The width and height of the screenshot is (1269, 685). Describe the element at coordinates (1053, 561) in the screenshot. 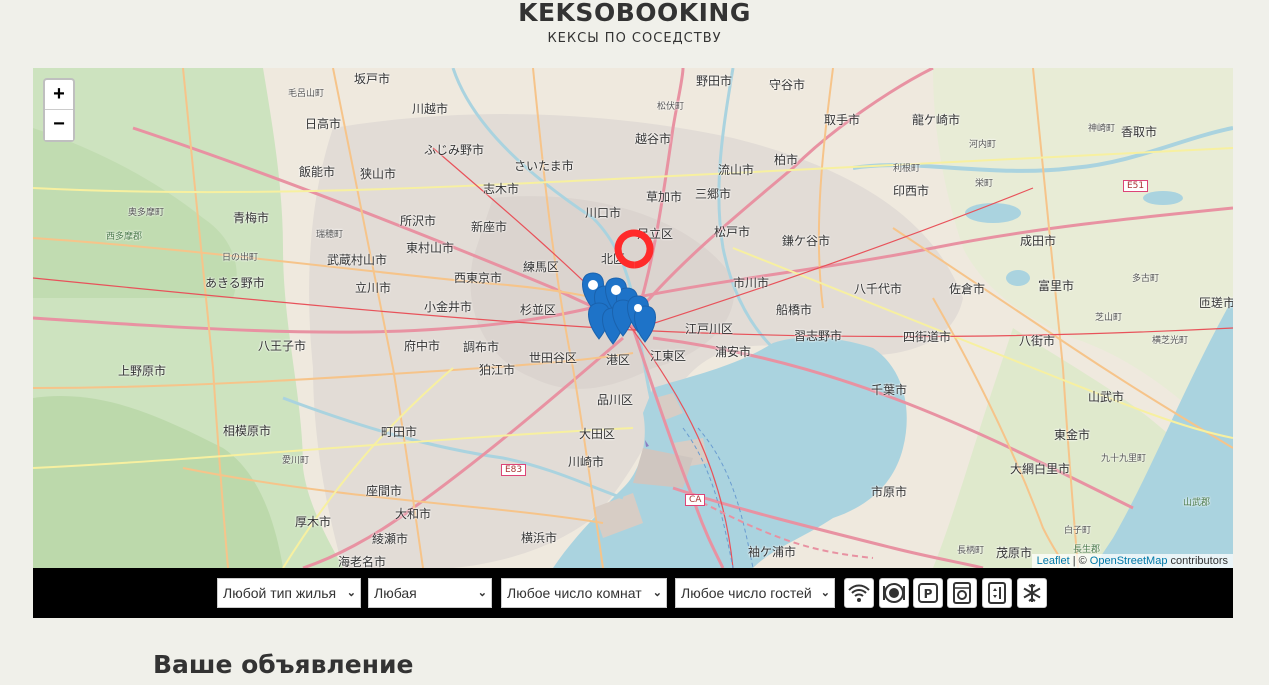

I see `leaflet-link: Leaflet` at that location.